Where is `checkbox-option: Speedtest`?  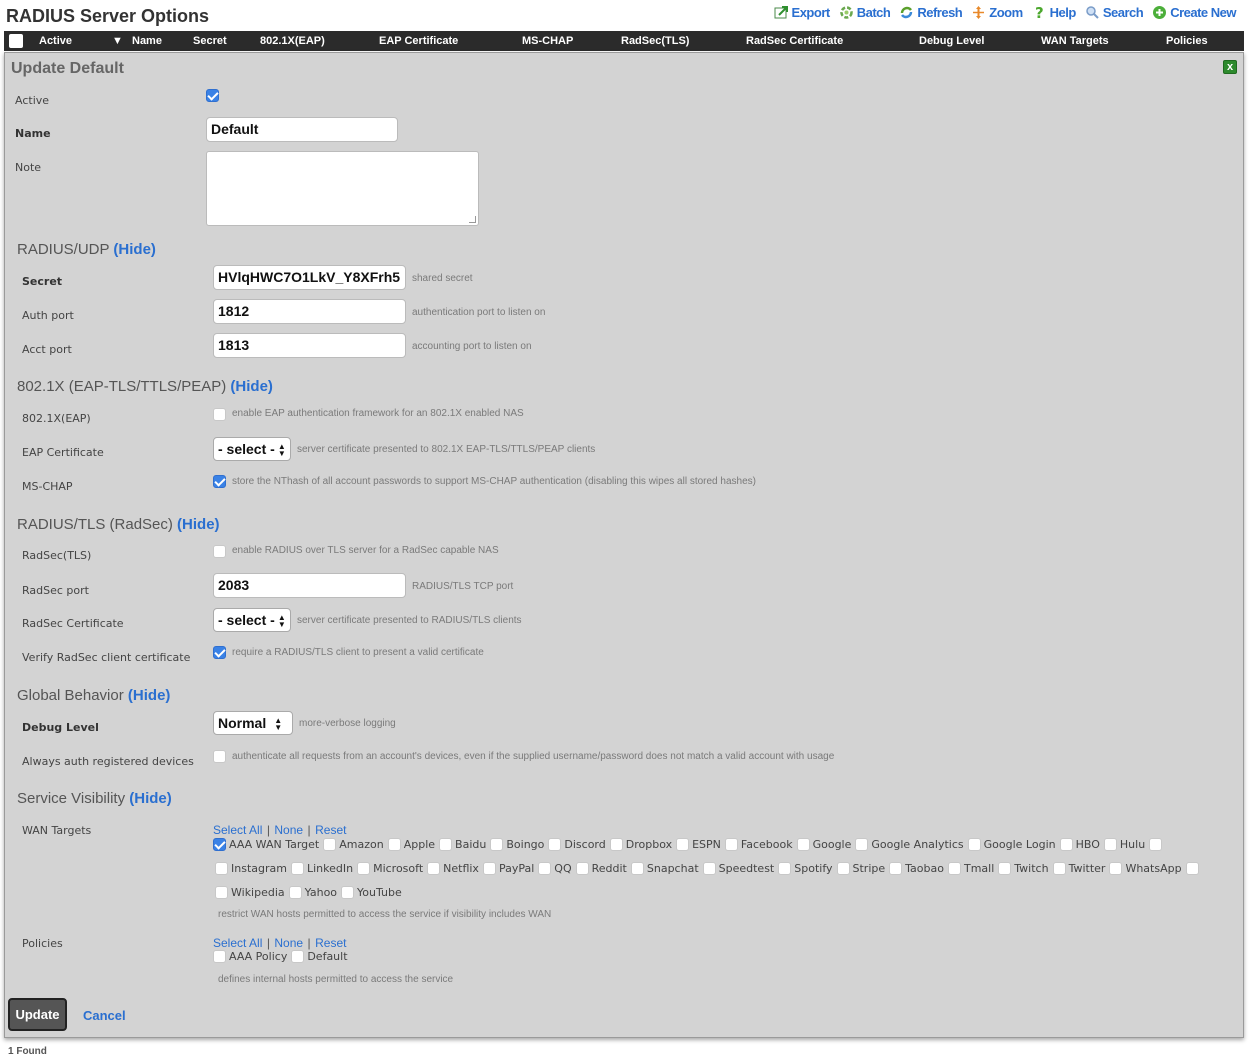
checkbox-option: Speedtest is located at coordinates (738, 868).